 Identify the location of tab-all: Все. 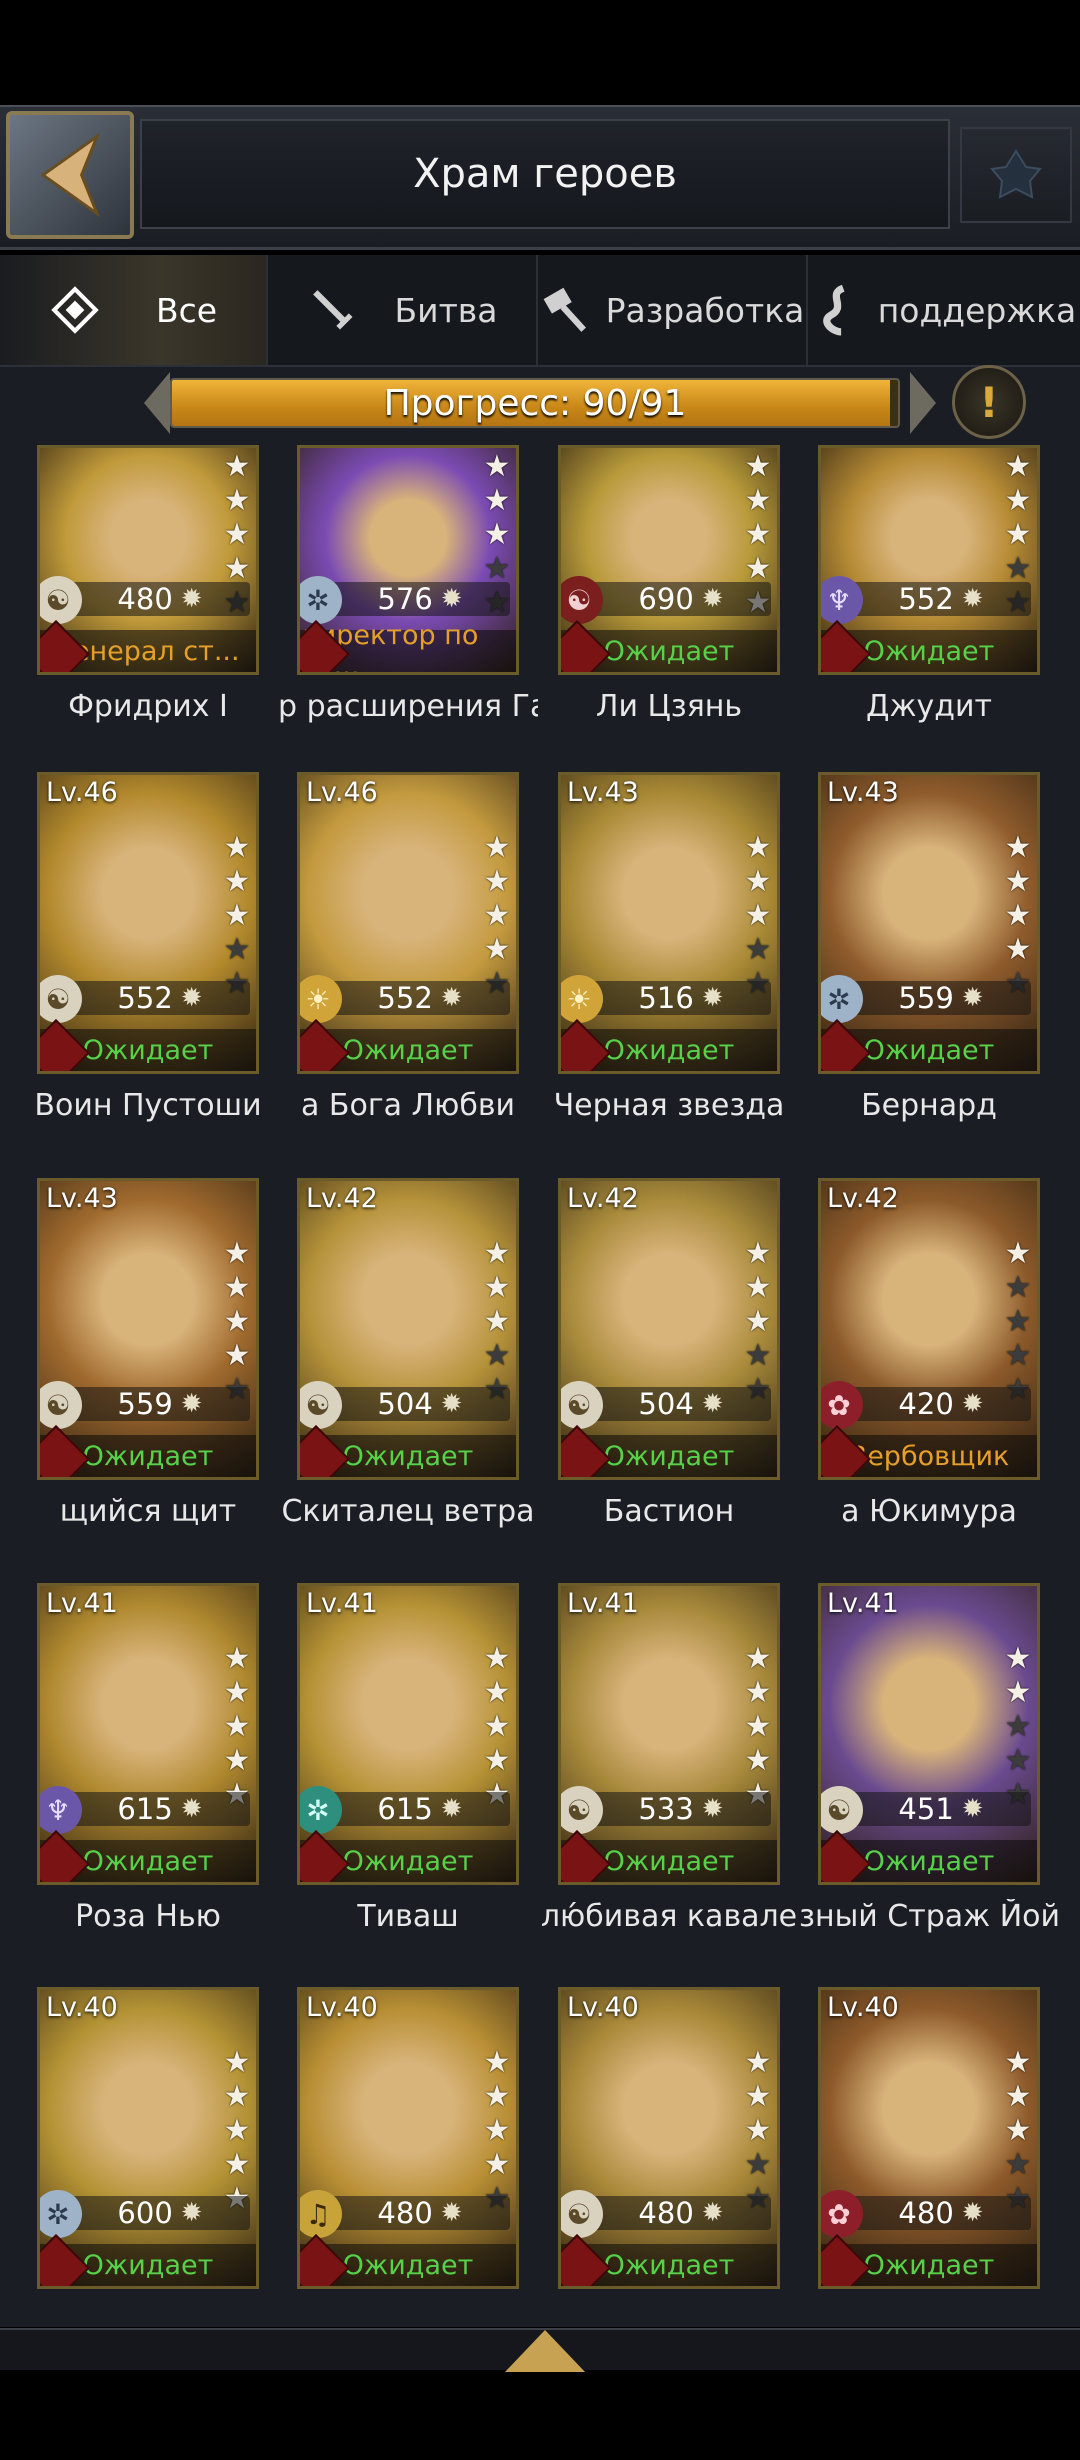
(134, 310).